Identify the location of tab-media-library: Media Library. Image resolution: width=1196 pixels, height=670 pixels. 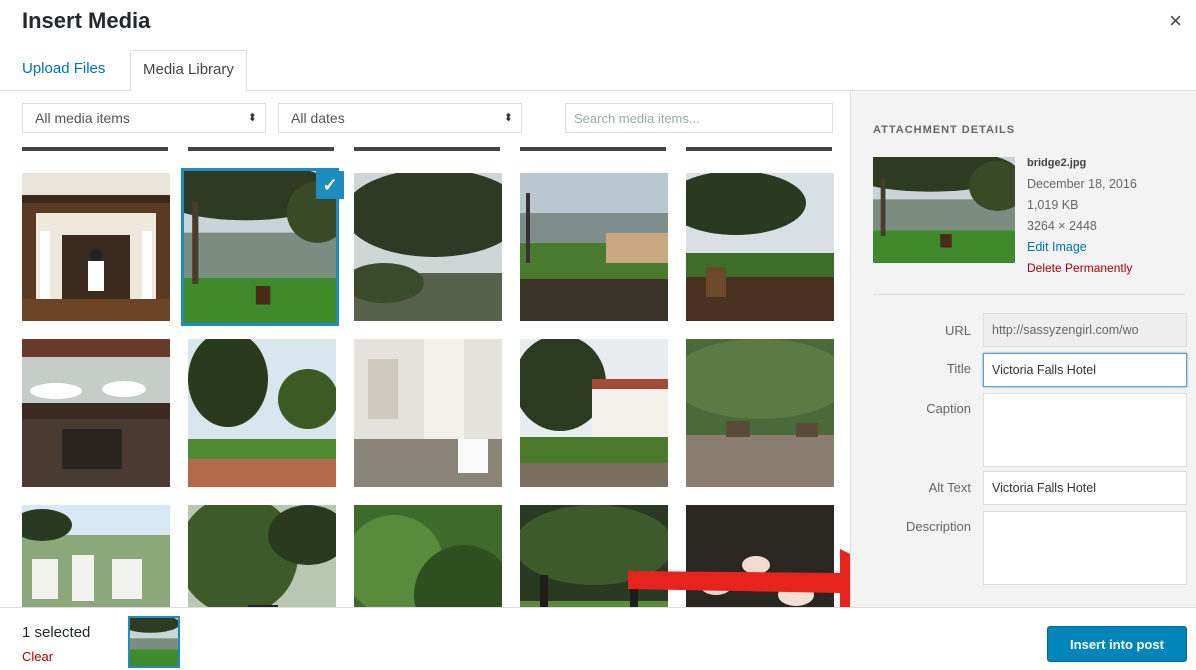
(188, 73).